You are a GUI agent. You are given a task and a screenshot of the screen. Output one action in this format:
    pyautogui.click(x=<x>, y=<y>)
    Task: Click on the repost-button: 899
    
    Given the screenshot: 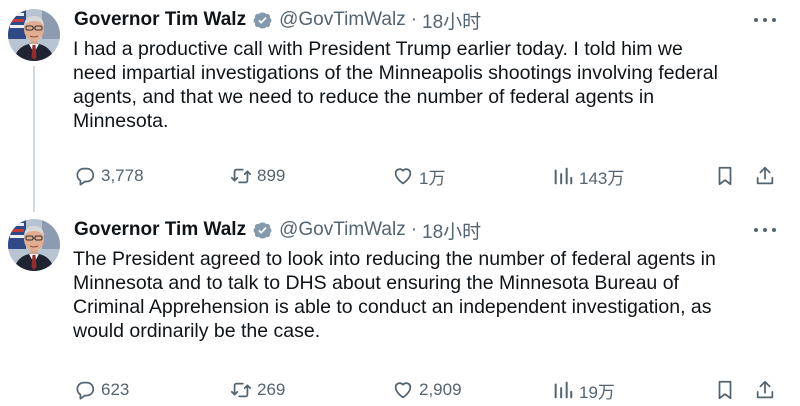 What is the action you would take?
    pyautogui.click(x=257, y=176)
    